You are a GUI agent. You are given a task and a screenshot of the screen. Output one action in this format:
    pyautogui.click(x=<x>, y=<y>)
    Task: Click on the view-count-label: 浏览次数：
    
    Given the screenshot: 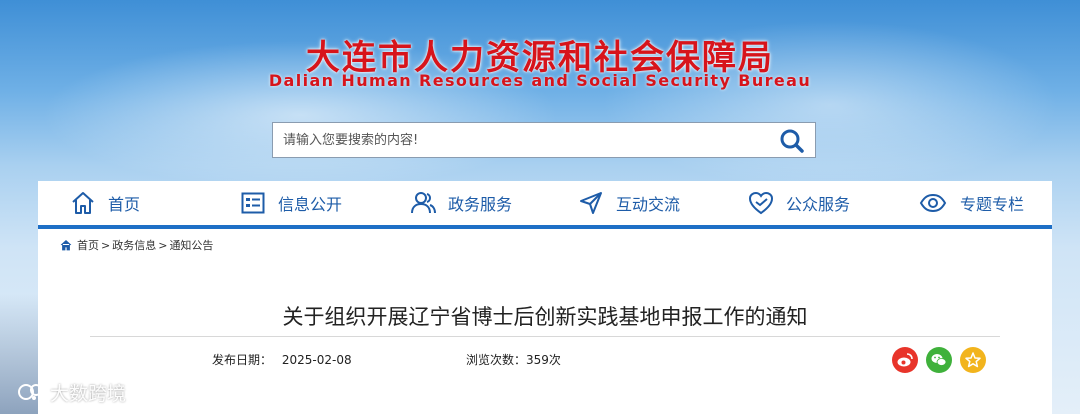 What is the action you would take?
    pyautogui.click(x=496, y=360)
    